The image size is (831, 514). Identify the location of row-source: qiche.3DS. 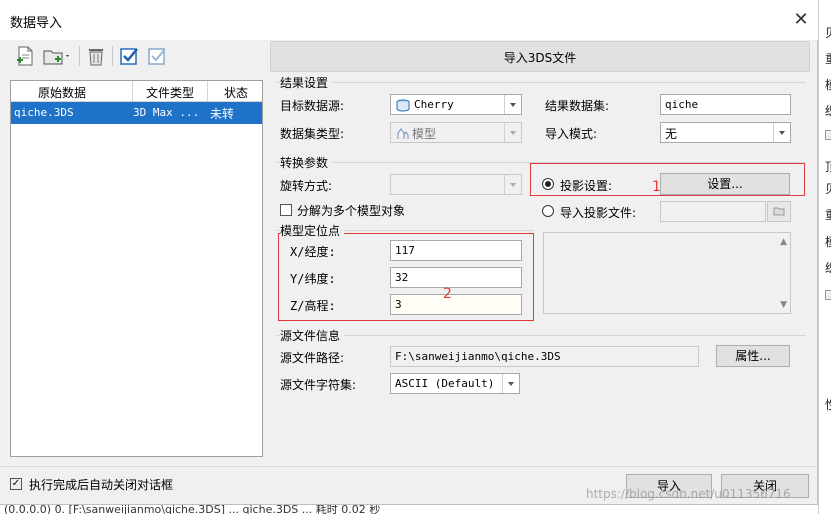
(44, 112).